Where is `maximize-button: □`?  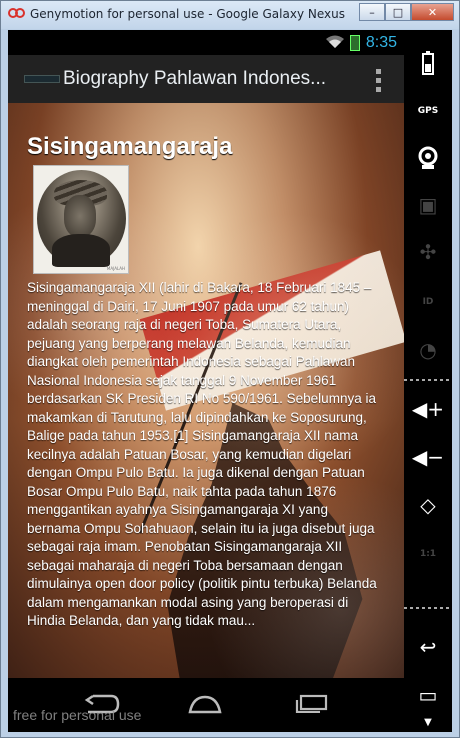 maximize-button: □ is located at coordinates (398, 12).